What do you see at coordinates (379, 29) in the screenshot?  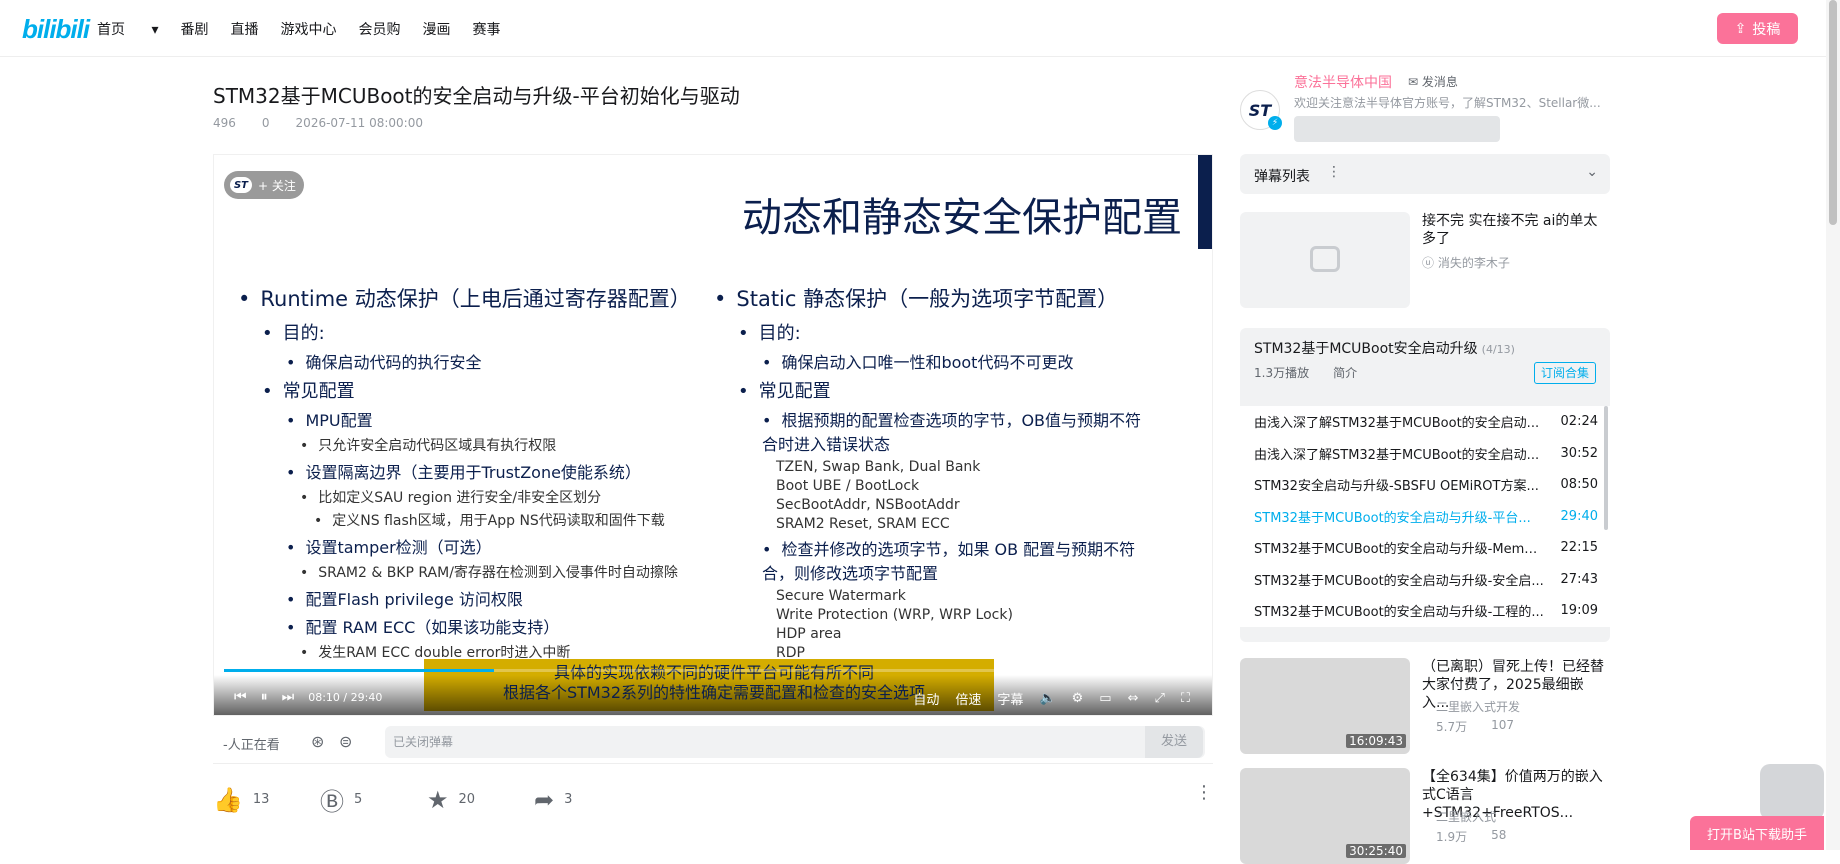 I see `nav-mall: 会员购` at bounding box center [379, 29].